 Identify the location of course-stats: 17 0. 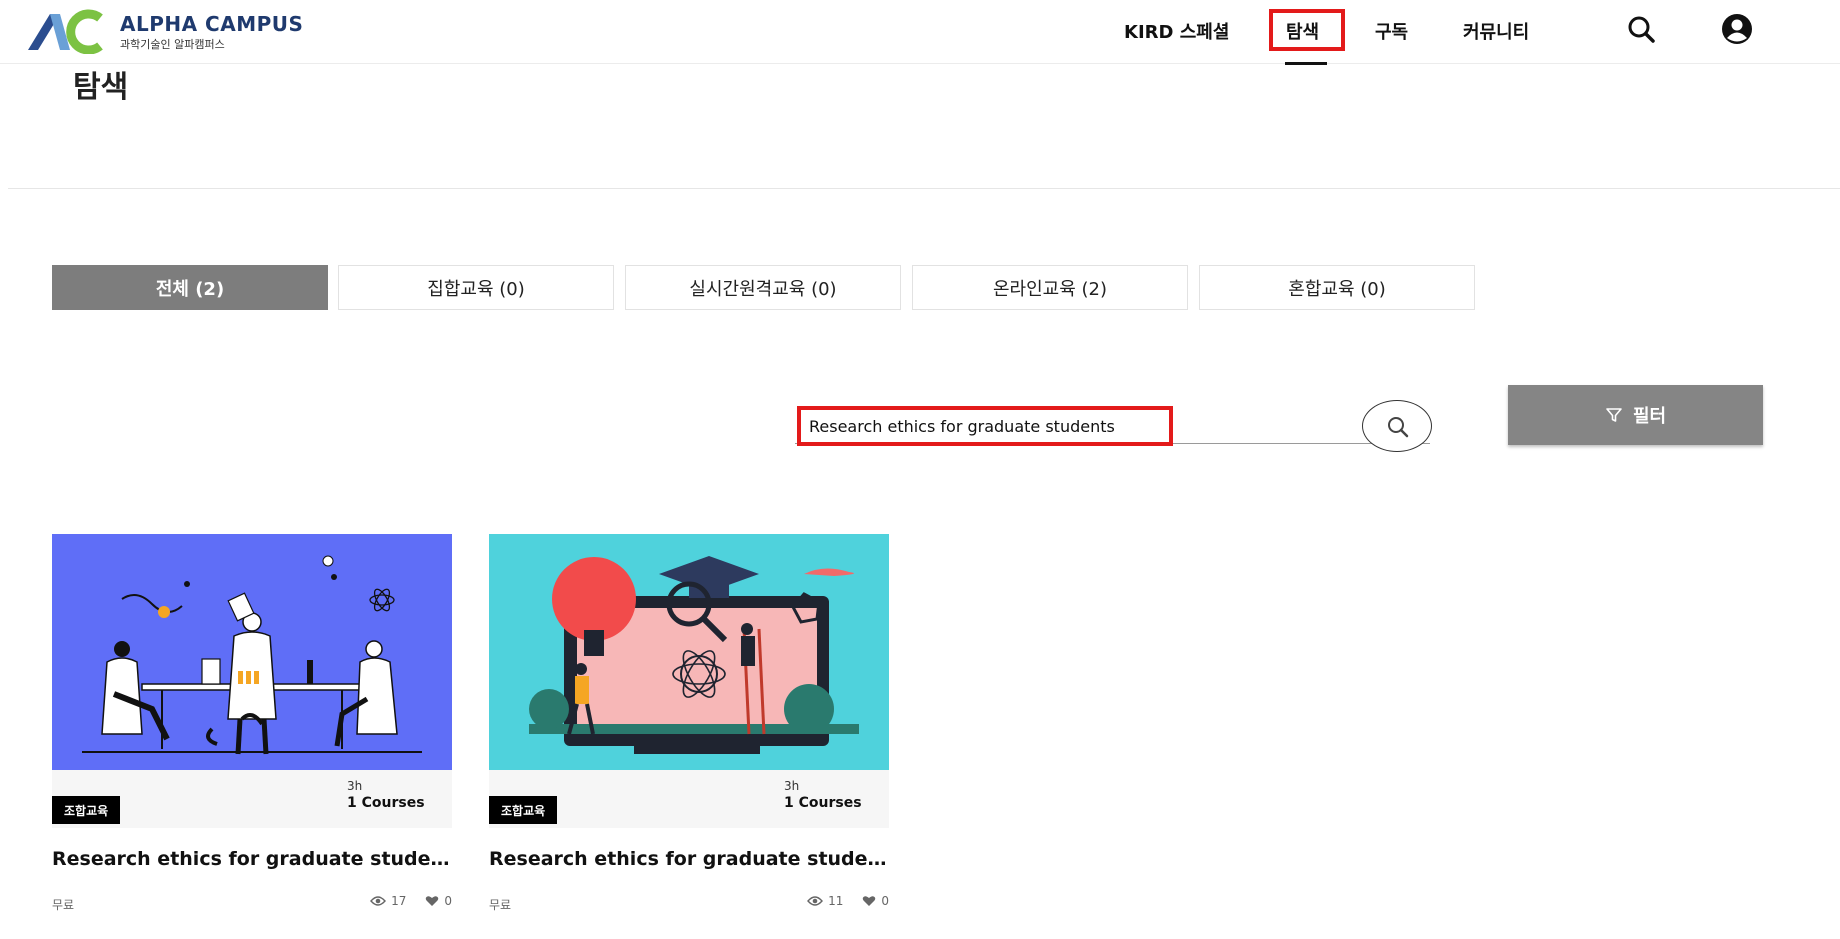
(411, 901).